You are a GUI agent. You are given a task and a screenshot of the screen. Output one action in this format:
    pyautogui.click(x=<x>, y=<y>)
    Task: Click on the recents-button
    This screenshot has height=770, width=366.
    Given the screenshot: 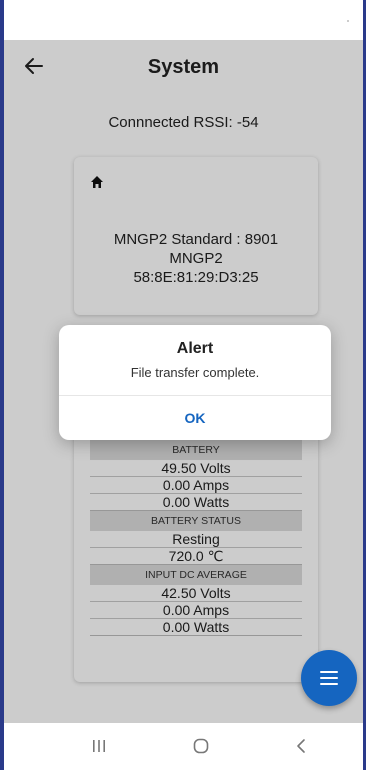 What is the action you would take?
    pyautogui.click(x=99, y=746)
    